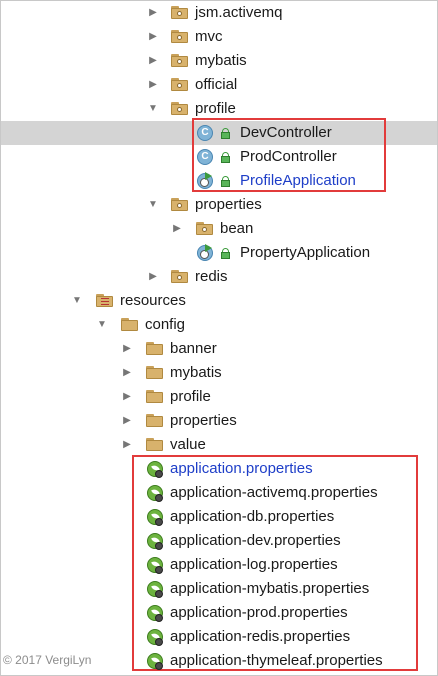  I want to click on tree-node-label: application-dev.properties, so click(255, 540).